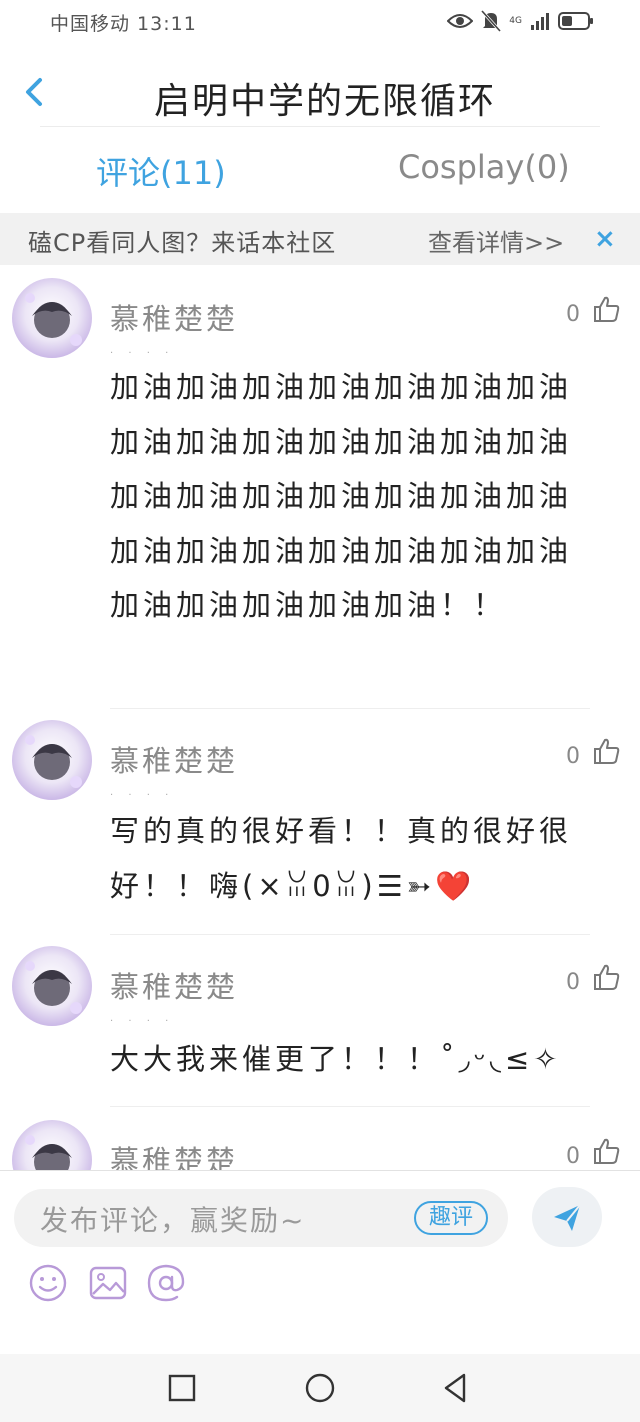 The width and height of the screenshot is (640, 1422). I want to click on recent-apps-button, so click(182, 1388).